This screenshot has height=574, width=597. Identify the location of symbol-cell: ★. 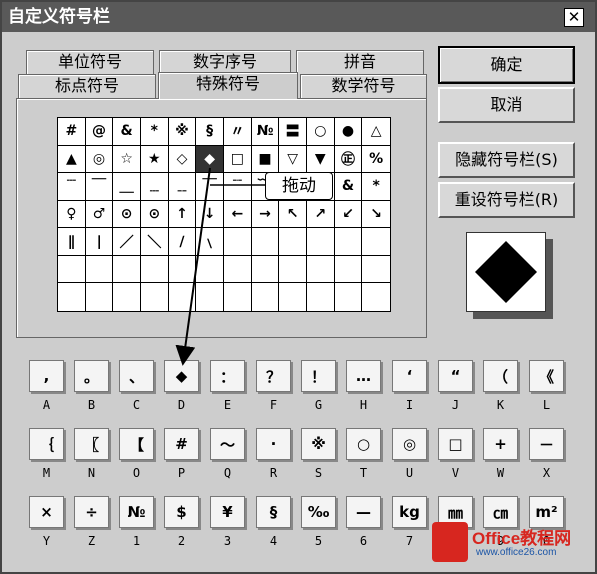
(154, 159).